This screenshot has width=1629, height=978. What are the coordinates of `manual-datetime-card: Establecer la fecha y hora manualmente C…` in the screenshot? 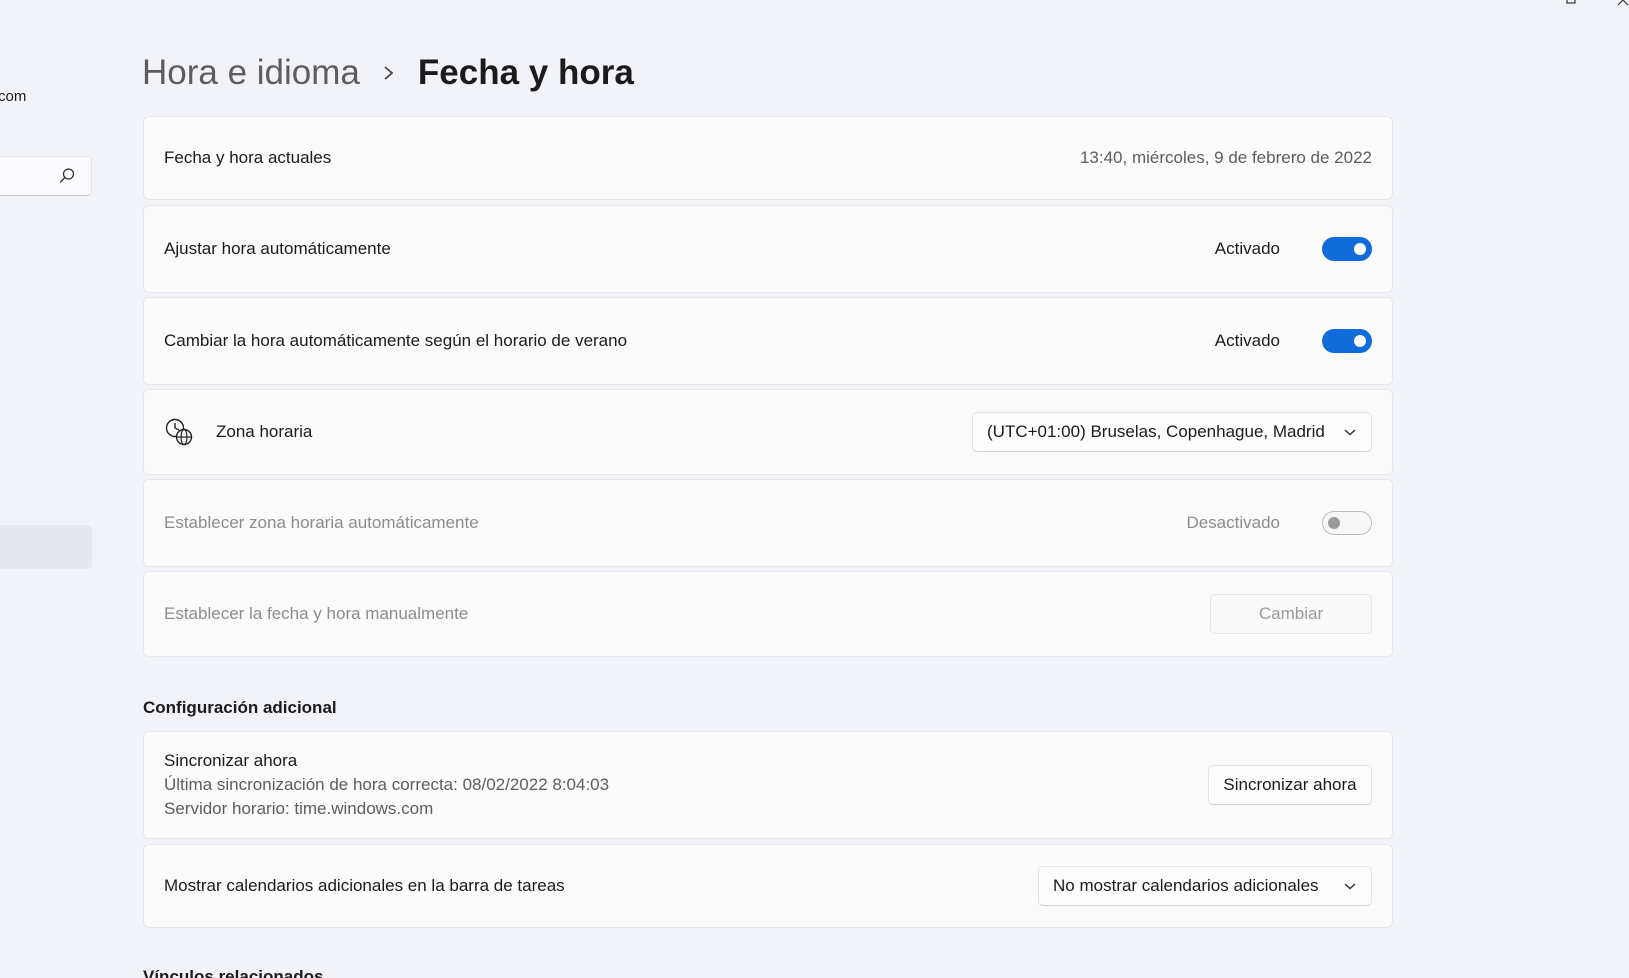 It's located at (768, 614).